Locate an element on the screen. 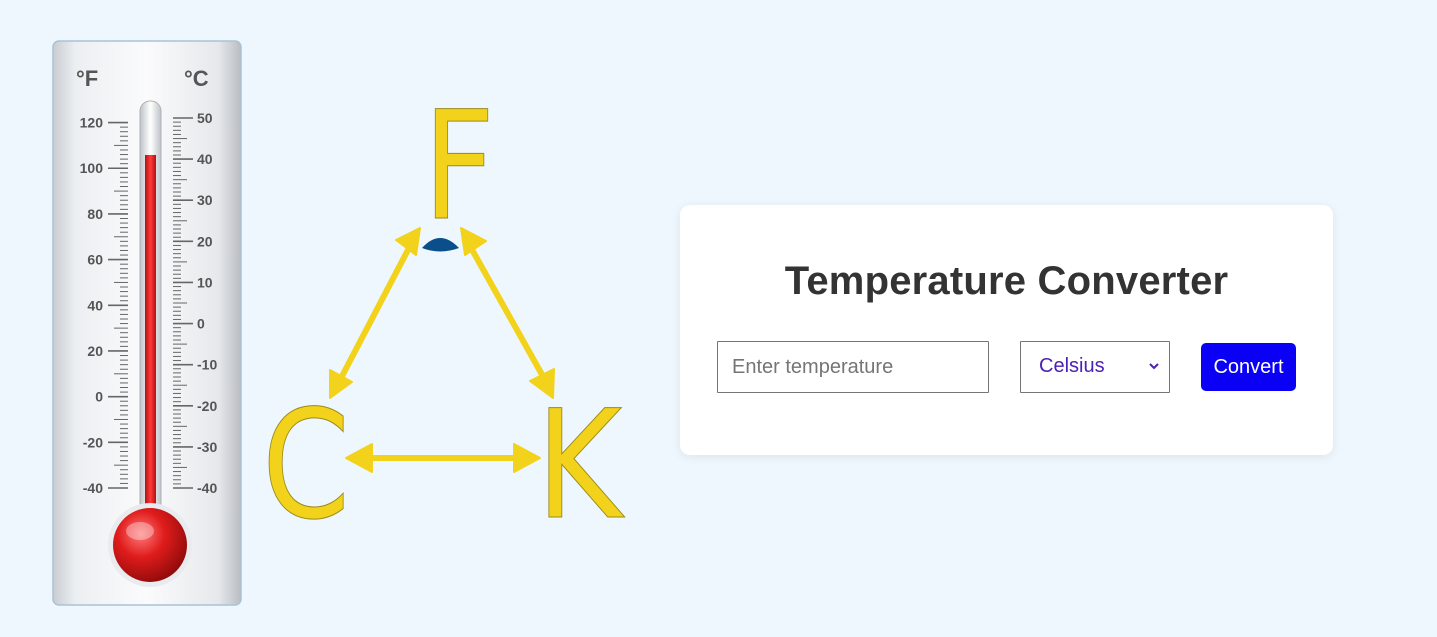 This screenshot has height=637, width=1437. celsius-tick-label: 10 is located at coordinates (205, 282).